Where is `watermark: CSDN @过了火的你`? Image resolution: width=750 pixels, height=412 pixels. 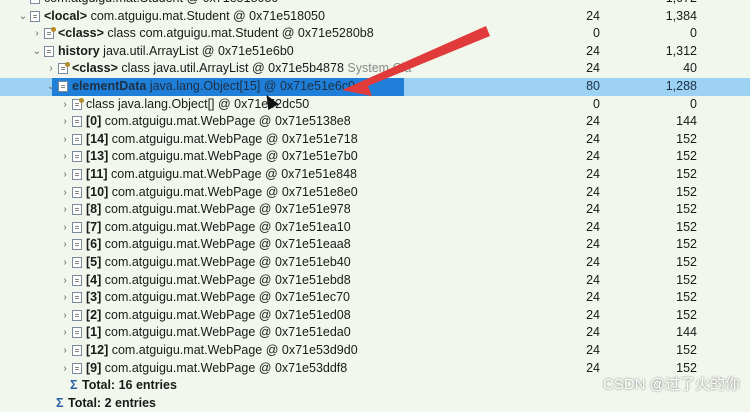 watermark: CSDN @过了火的你 is located at coordinates (671, 384).